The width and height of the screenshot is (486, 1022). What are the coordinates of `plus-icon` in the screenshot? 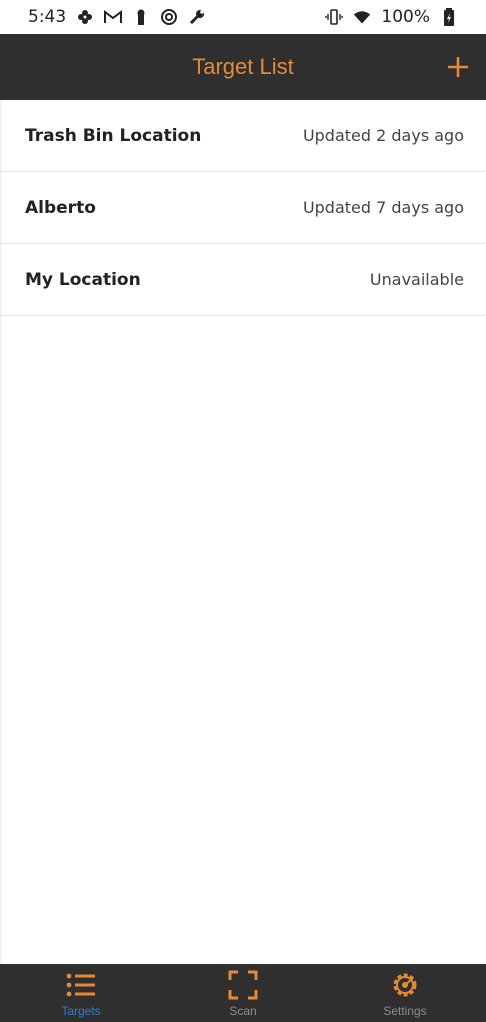 It's located at (458, 67).